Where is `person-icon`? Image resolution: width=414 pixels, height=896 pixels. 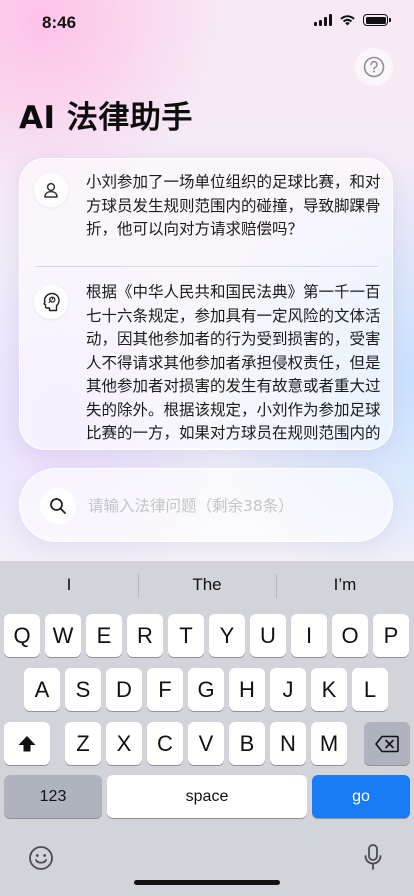
person-icon is located at coordinates (51, 190).